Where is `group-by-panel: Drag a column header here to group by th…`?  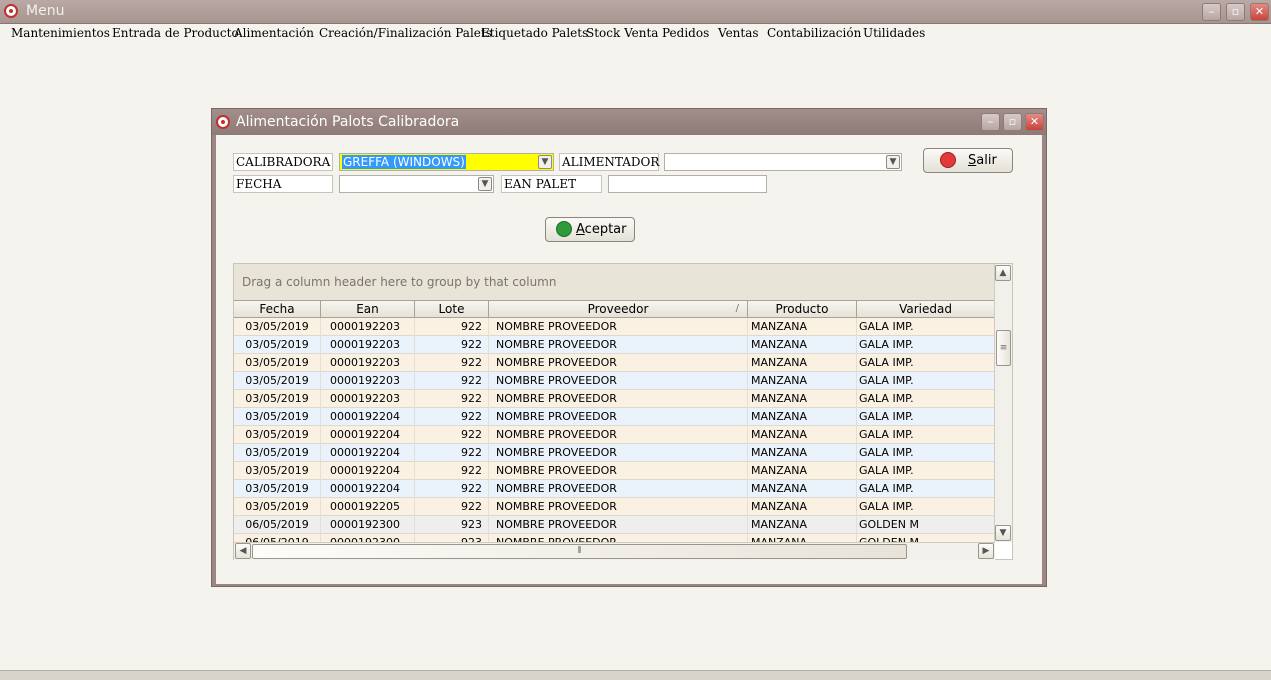
group-by-panel: Drag a column header here to group by th… is located at coordinates (614, 282).